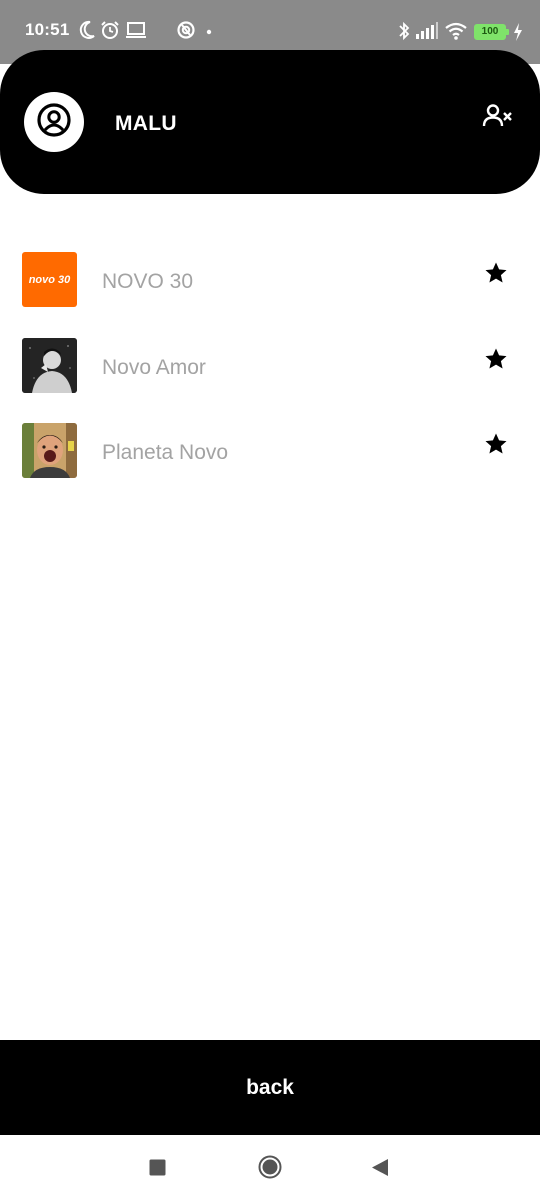  Describe the element at coordinates (87, 30) in the screenshot. I see `moon-icon` at that location.